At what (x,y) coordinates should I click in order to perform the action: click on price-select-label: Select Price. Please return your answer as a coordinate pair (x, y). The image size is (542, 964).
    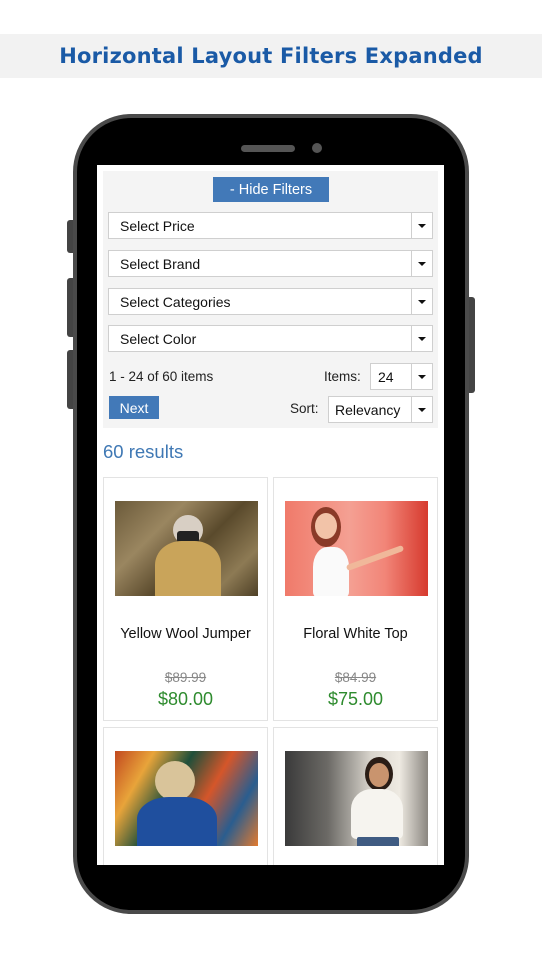
    Looking at the image, I should click on (157, 225).